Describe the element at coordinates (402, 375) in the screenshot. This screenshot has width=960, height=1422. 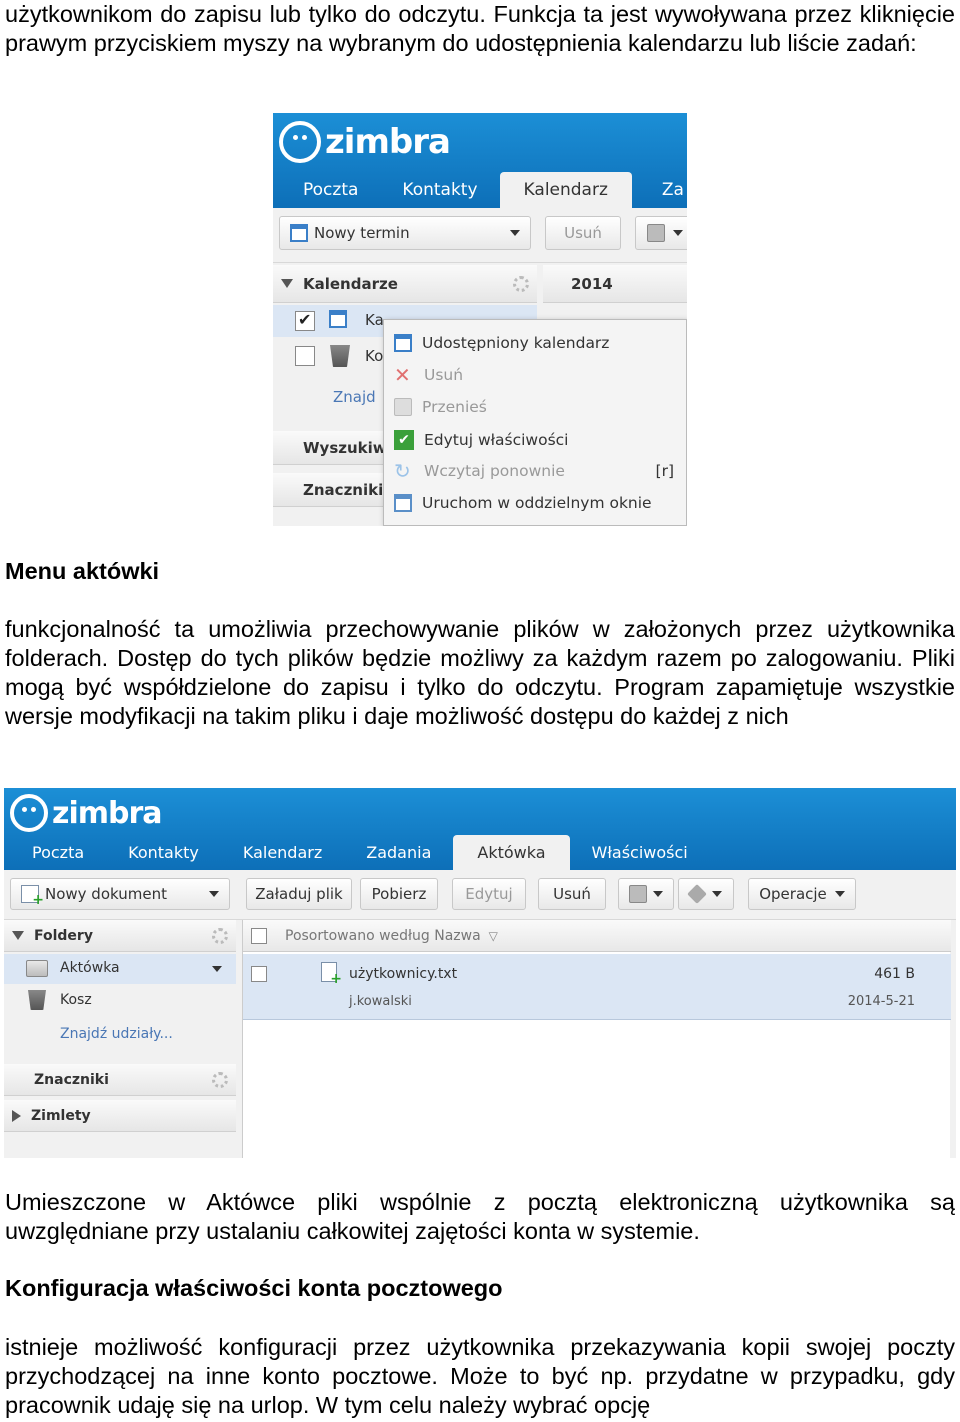
I see `delete-x-icon: ✕` at that location.